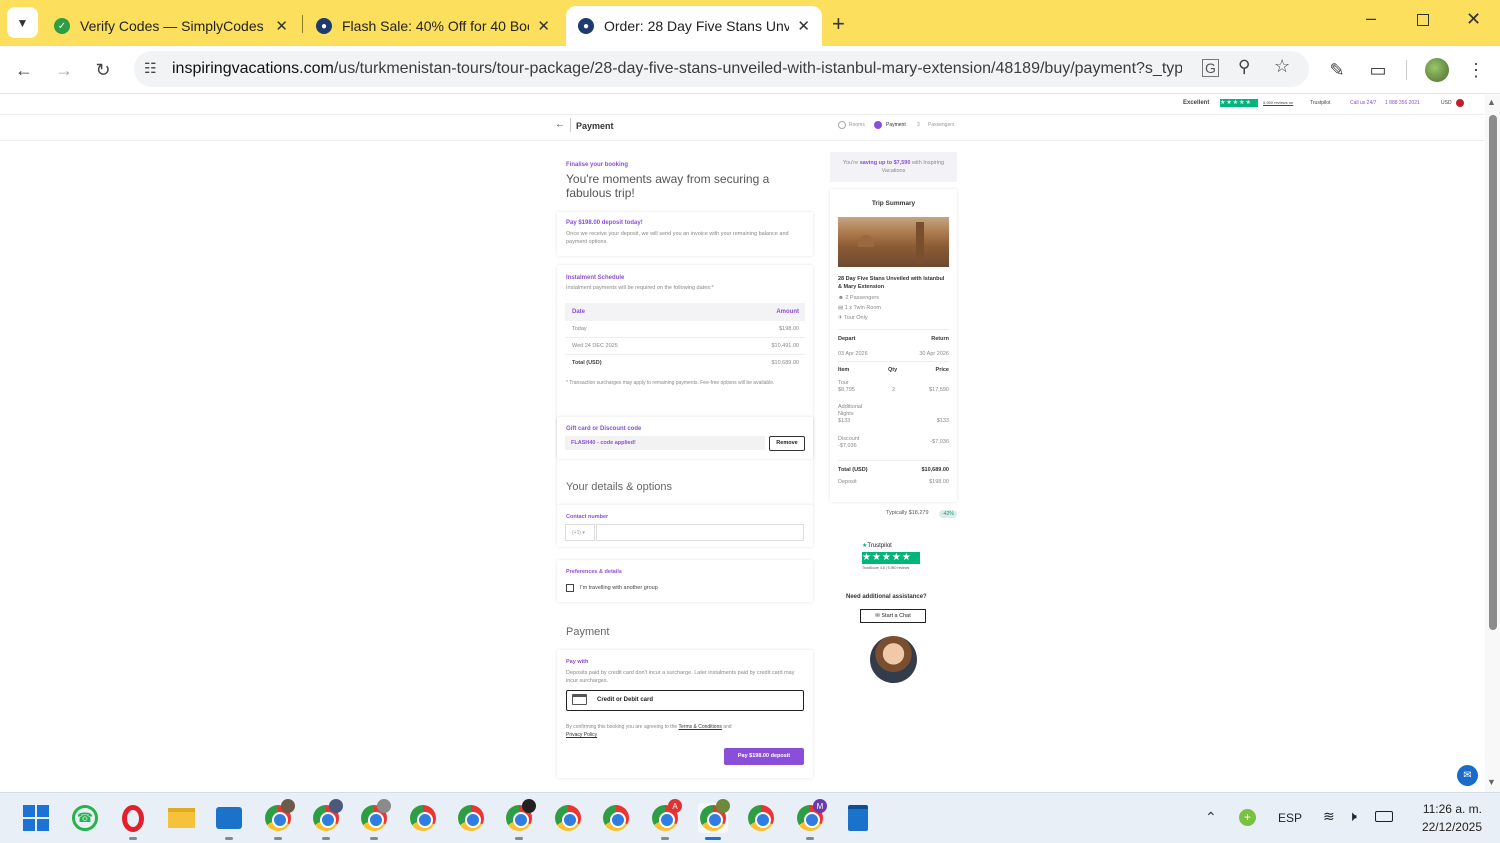  Describe the element at coordinates (858, 818) in the screenshot. I see `notepad-icon` at that location.